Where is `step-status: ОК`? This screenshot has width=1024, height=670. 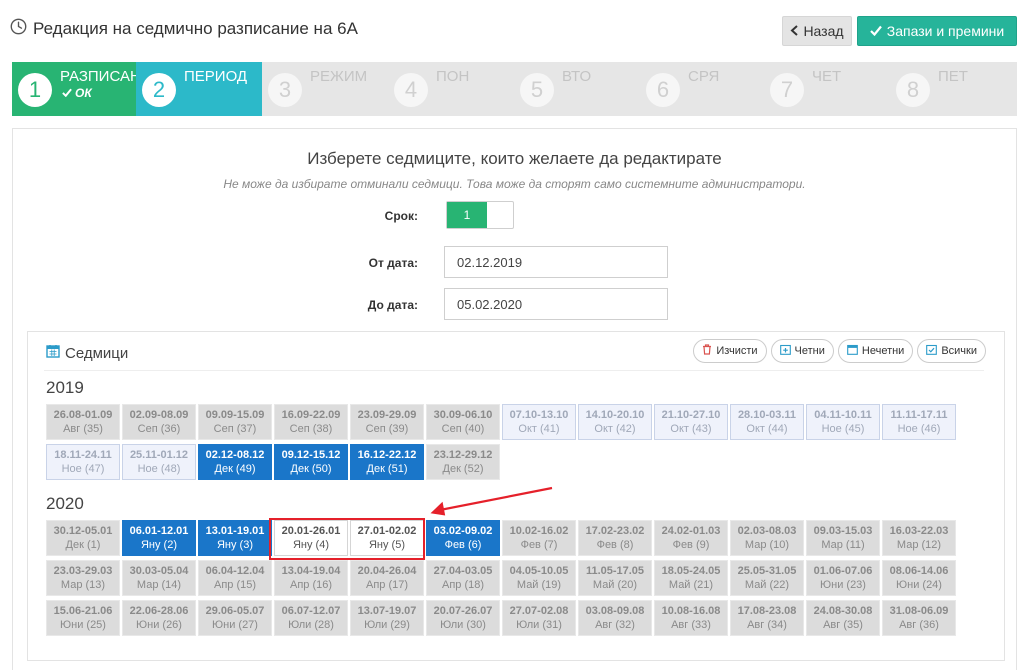
step-status: ОК is located at coordinates (77, 93).